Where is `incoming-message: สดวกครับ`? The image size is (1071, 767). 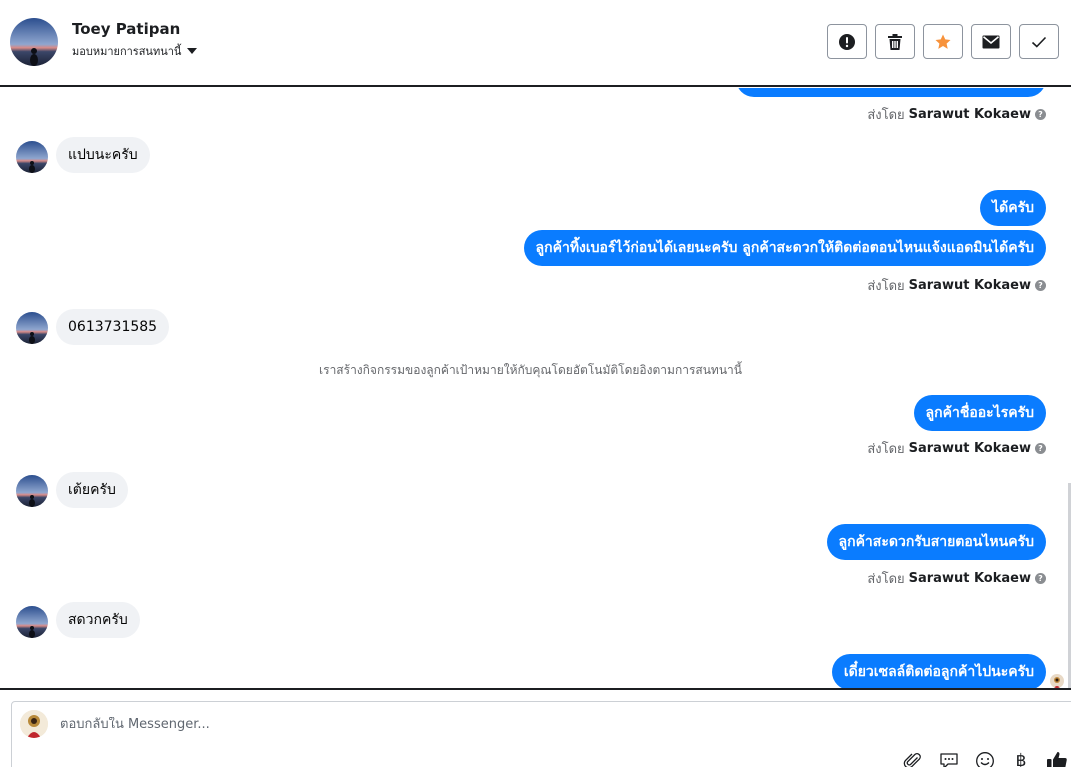 incoming-message: สดวกครับ is located at coordinates (98, 620).